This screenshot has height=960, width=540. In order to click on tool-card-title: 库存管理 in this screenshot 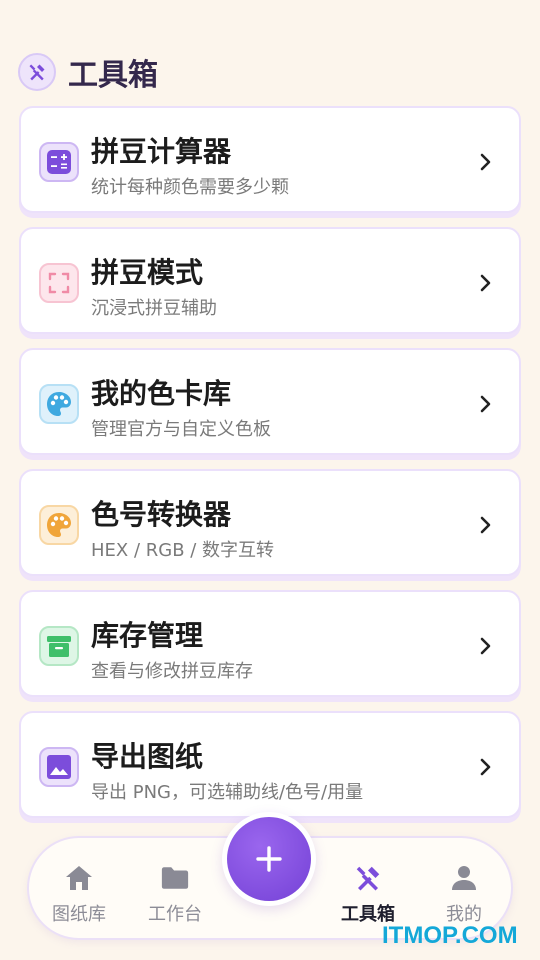, I will do `click(147, 635)`.